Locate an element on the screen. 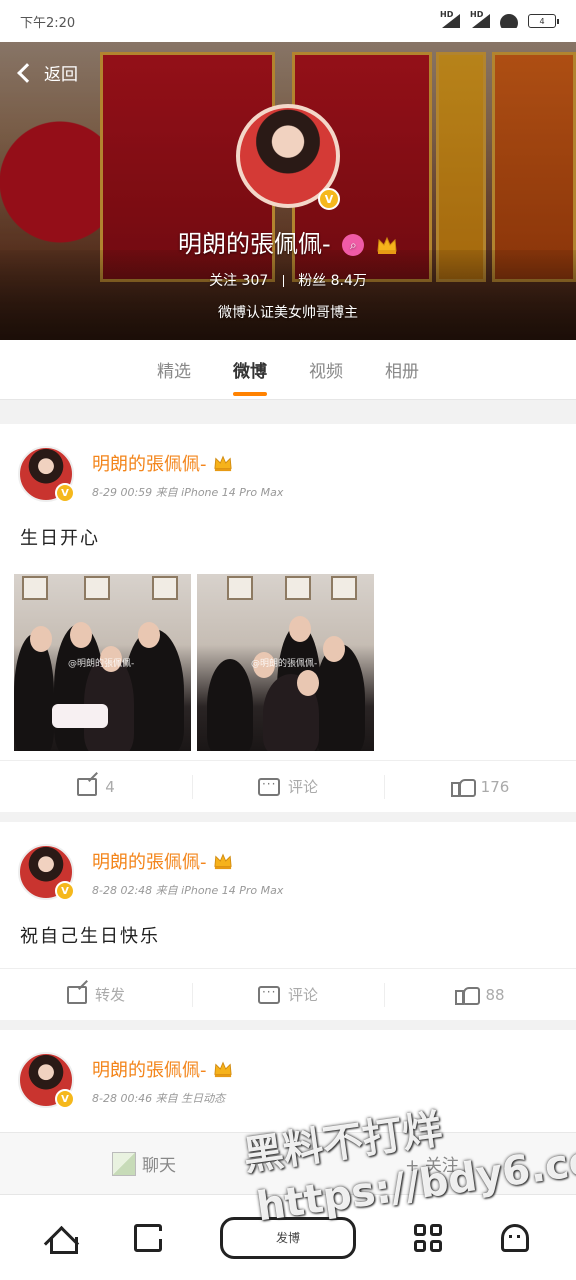 This screenshot has height=1280, width=576. profile-tabs: 精选 微博 视频 相册 is located at coordinates (288, 370).